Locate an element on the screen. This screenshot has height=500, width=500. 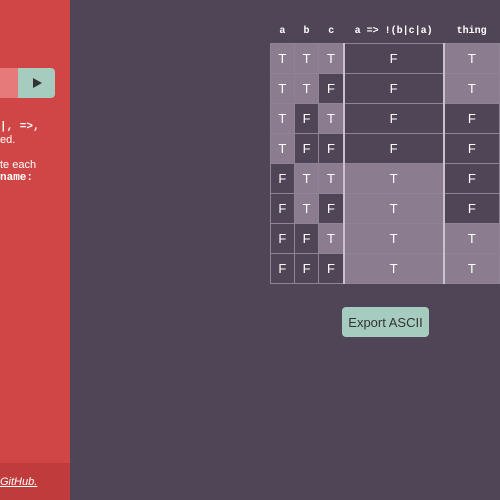
table-row: TFFFF is located at coordinates (385, 148).